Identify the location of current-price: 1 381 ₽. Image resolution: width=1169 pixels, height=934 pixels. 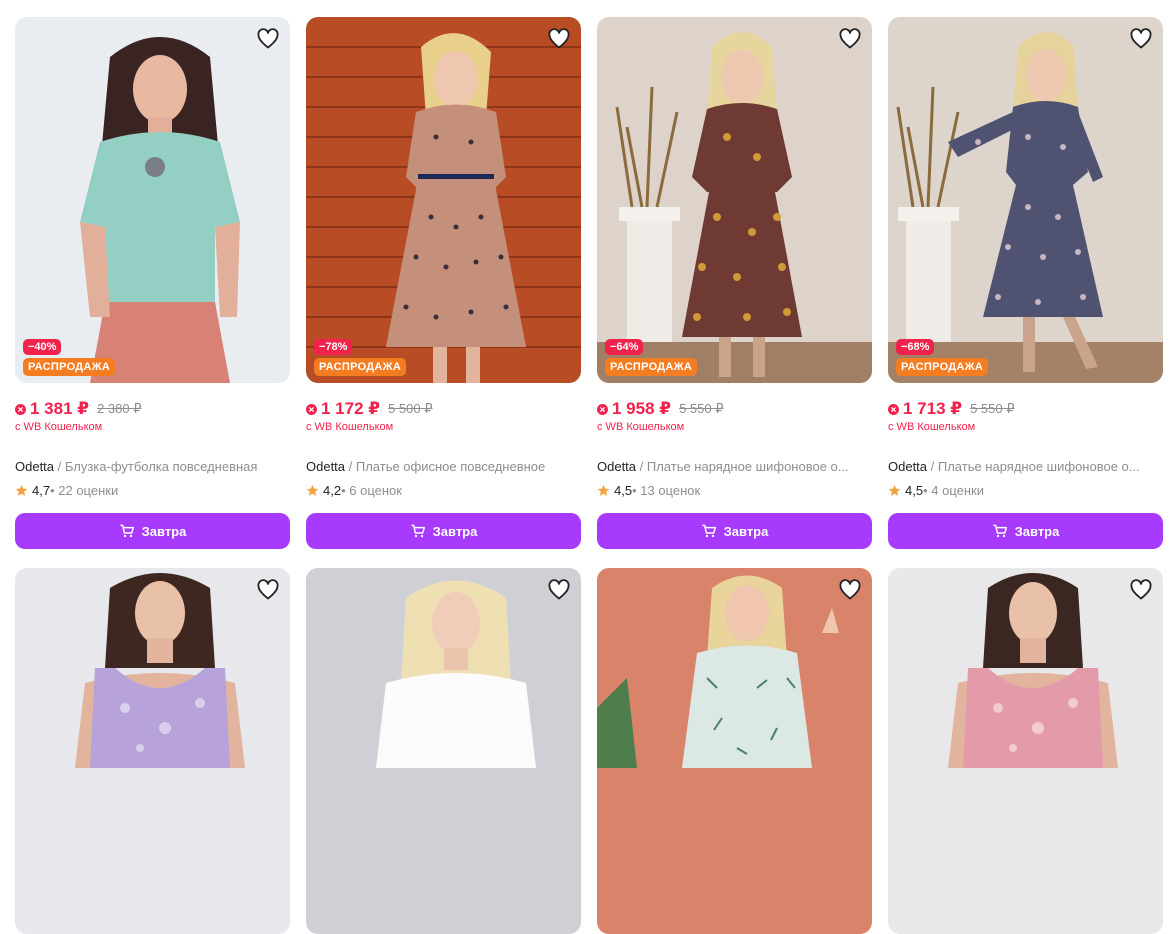
(60, 408).